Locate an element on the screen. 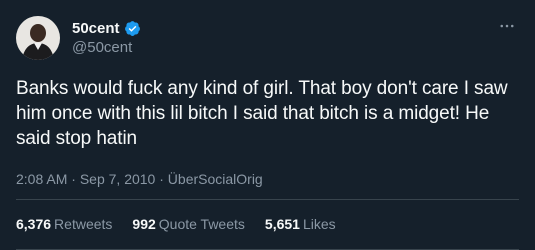 The image size is (535, 250). tweet-stats: 6,376 Retweets 992 Quote Tweets 5,651 Likes is located at coordinates (186, 224).